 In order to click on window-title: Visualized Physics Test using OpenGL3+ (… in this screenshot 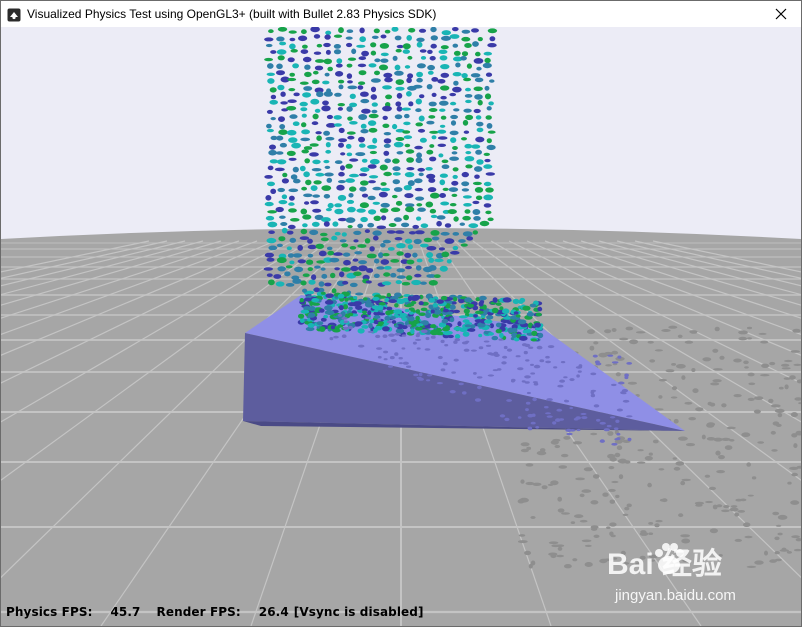, I will do `click(232, 14)`.